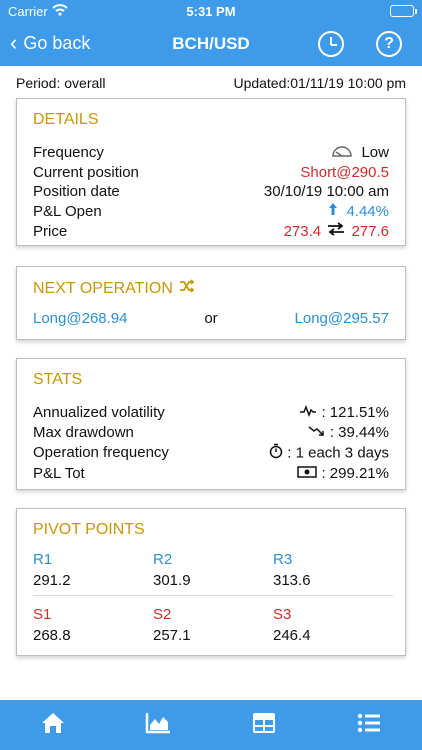  I want to click on pl-open-label: P&L Open, so click(67, 211).